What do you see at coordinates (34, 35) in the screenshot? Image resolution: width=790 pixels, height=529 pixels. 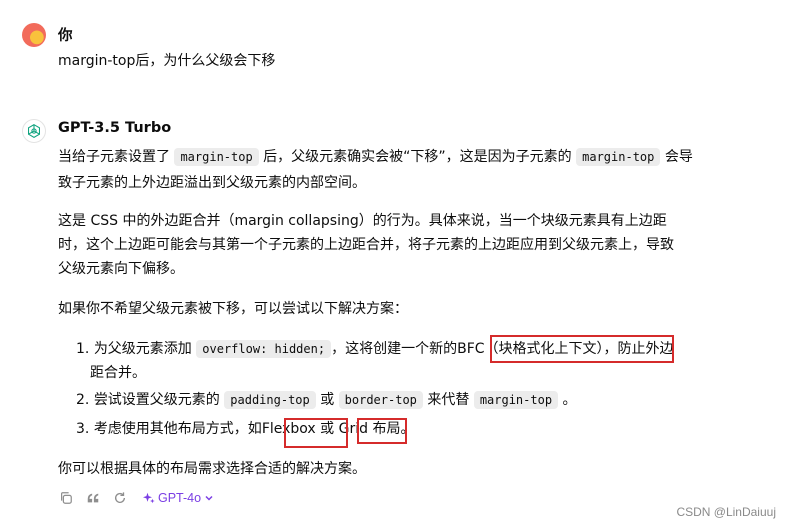 I see `user-avatar` at bounding box center [34, 35].